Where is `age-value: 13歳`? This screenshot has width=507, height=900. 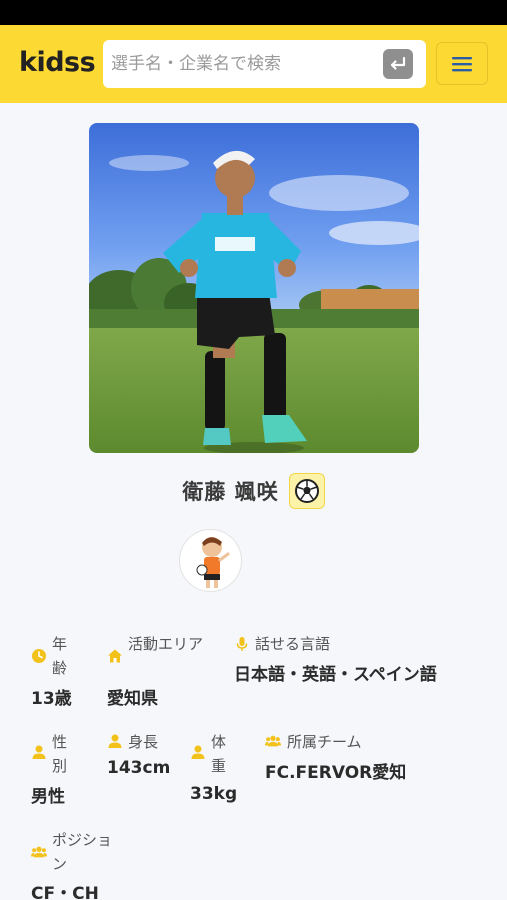 age-value: 13歳 is located at coordinates (51, 699).